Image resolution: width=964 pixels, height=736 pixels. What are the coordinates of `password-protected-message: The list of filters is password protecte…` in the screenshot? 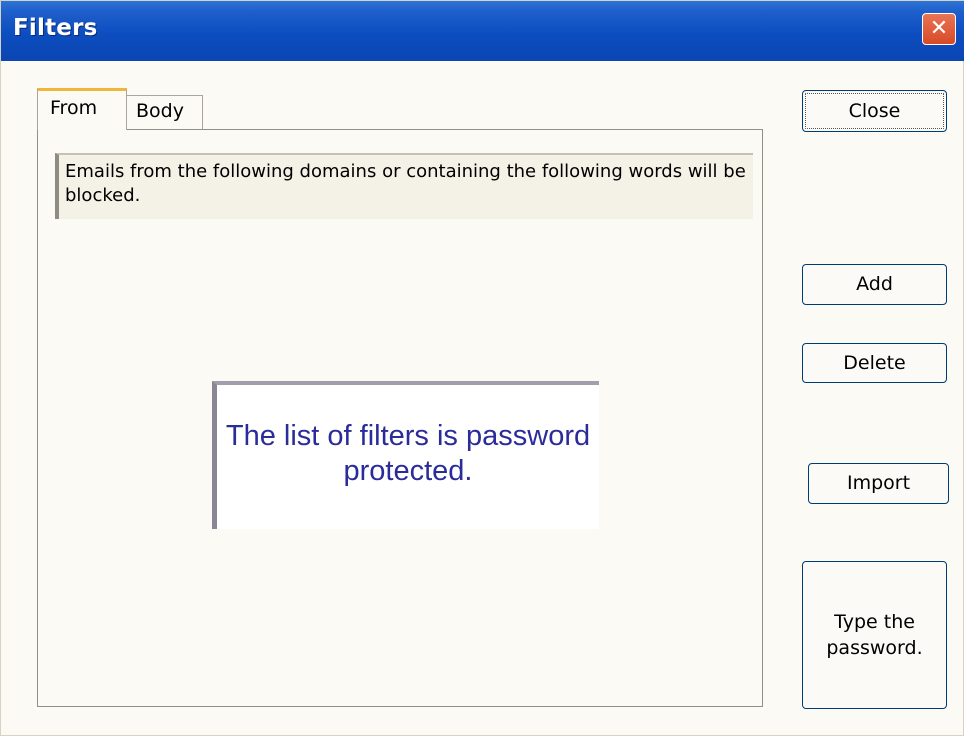 It's located at (408, 453).